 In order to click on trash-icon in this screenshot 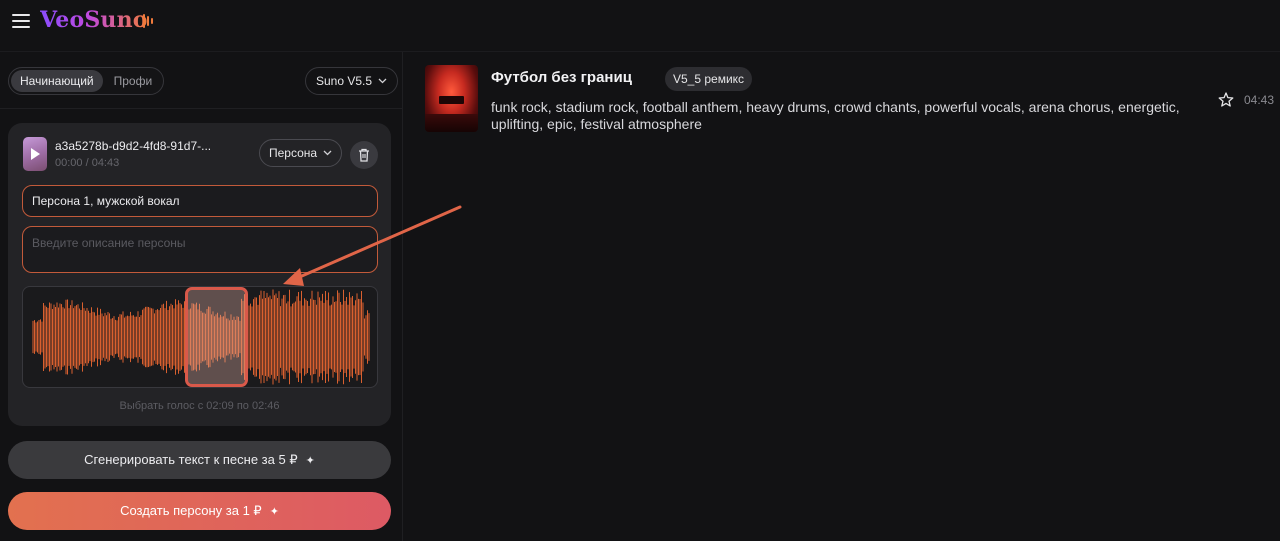, I will do `click(364, 155)`.